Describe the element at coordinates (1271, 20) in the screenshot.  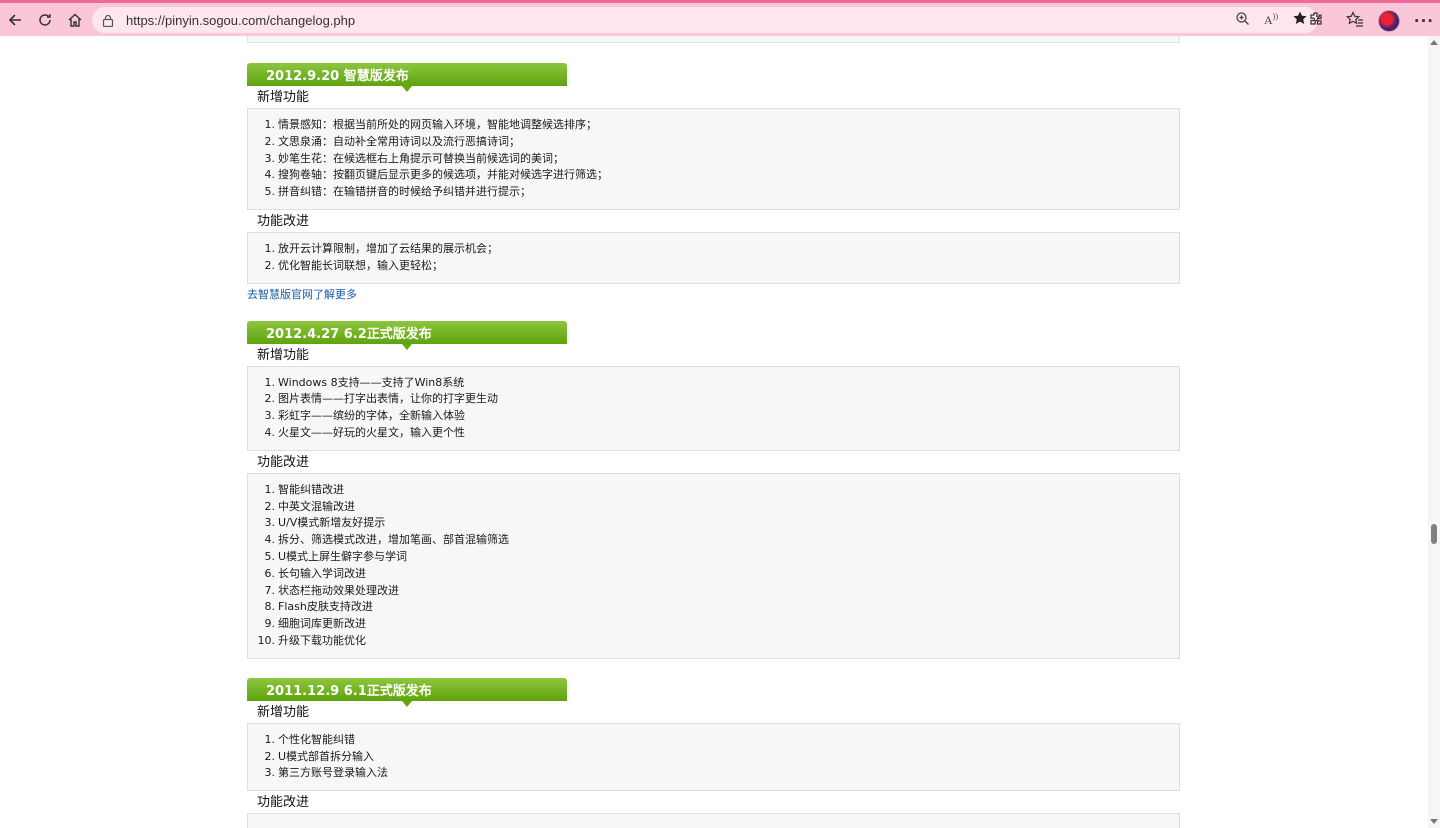
I see `read-aloud-icon: A))` at that location.